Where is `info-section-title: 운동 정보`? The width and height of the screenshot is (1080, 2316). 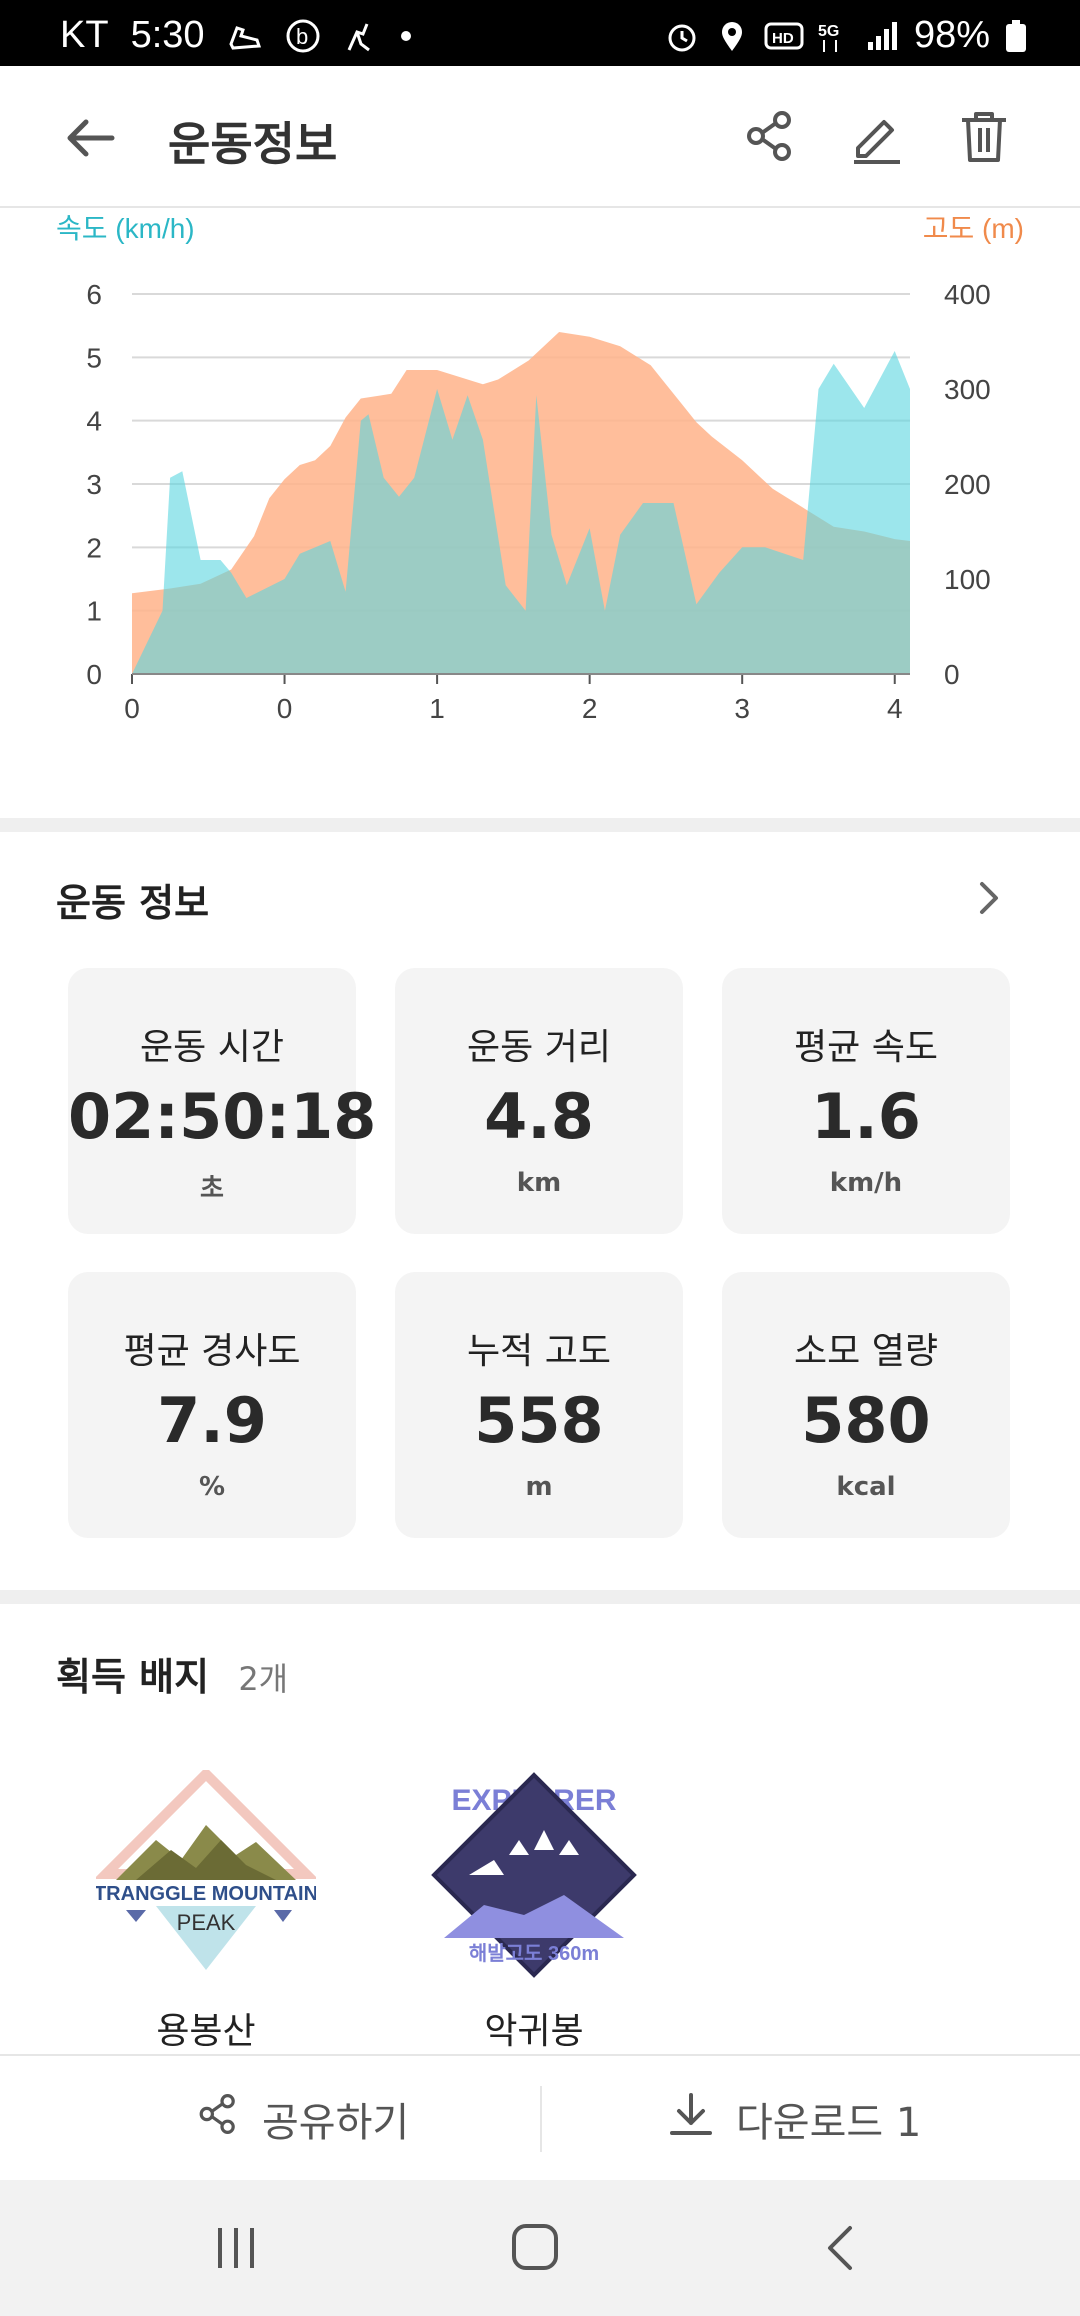 info-section-title: 운동 정보 is located at coordinates (133, 903).